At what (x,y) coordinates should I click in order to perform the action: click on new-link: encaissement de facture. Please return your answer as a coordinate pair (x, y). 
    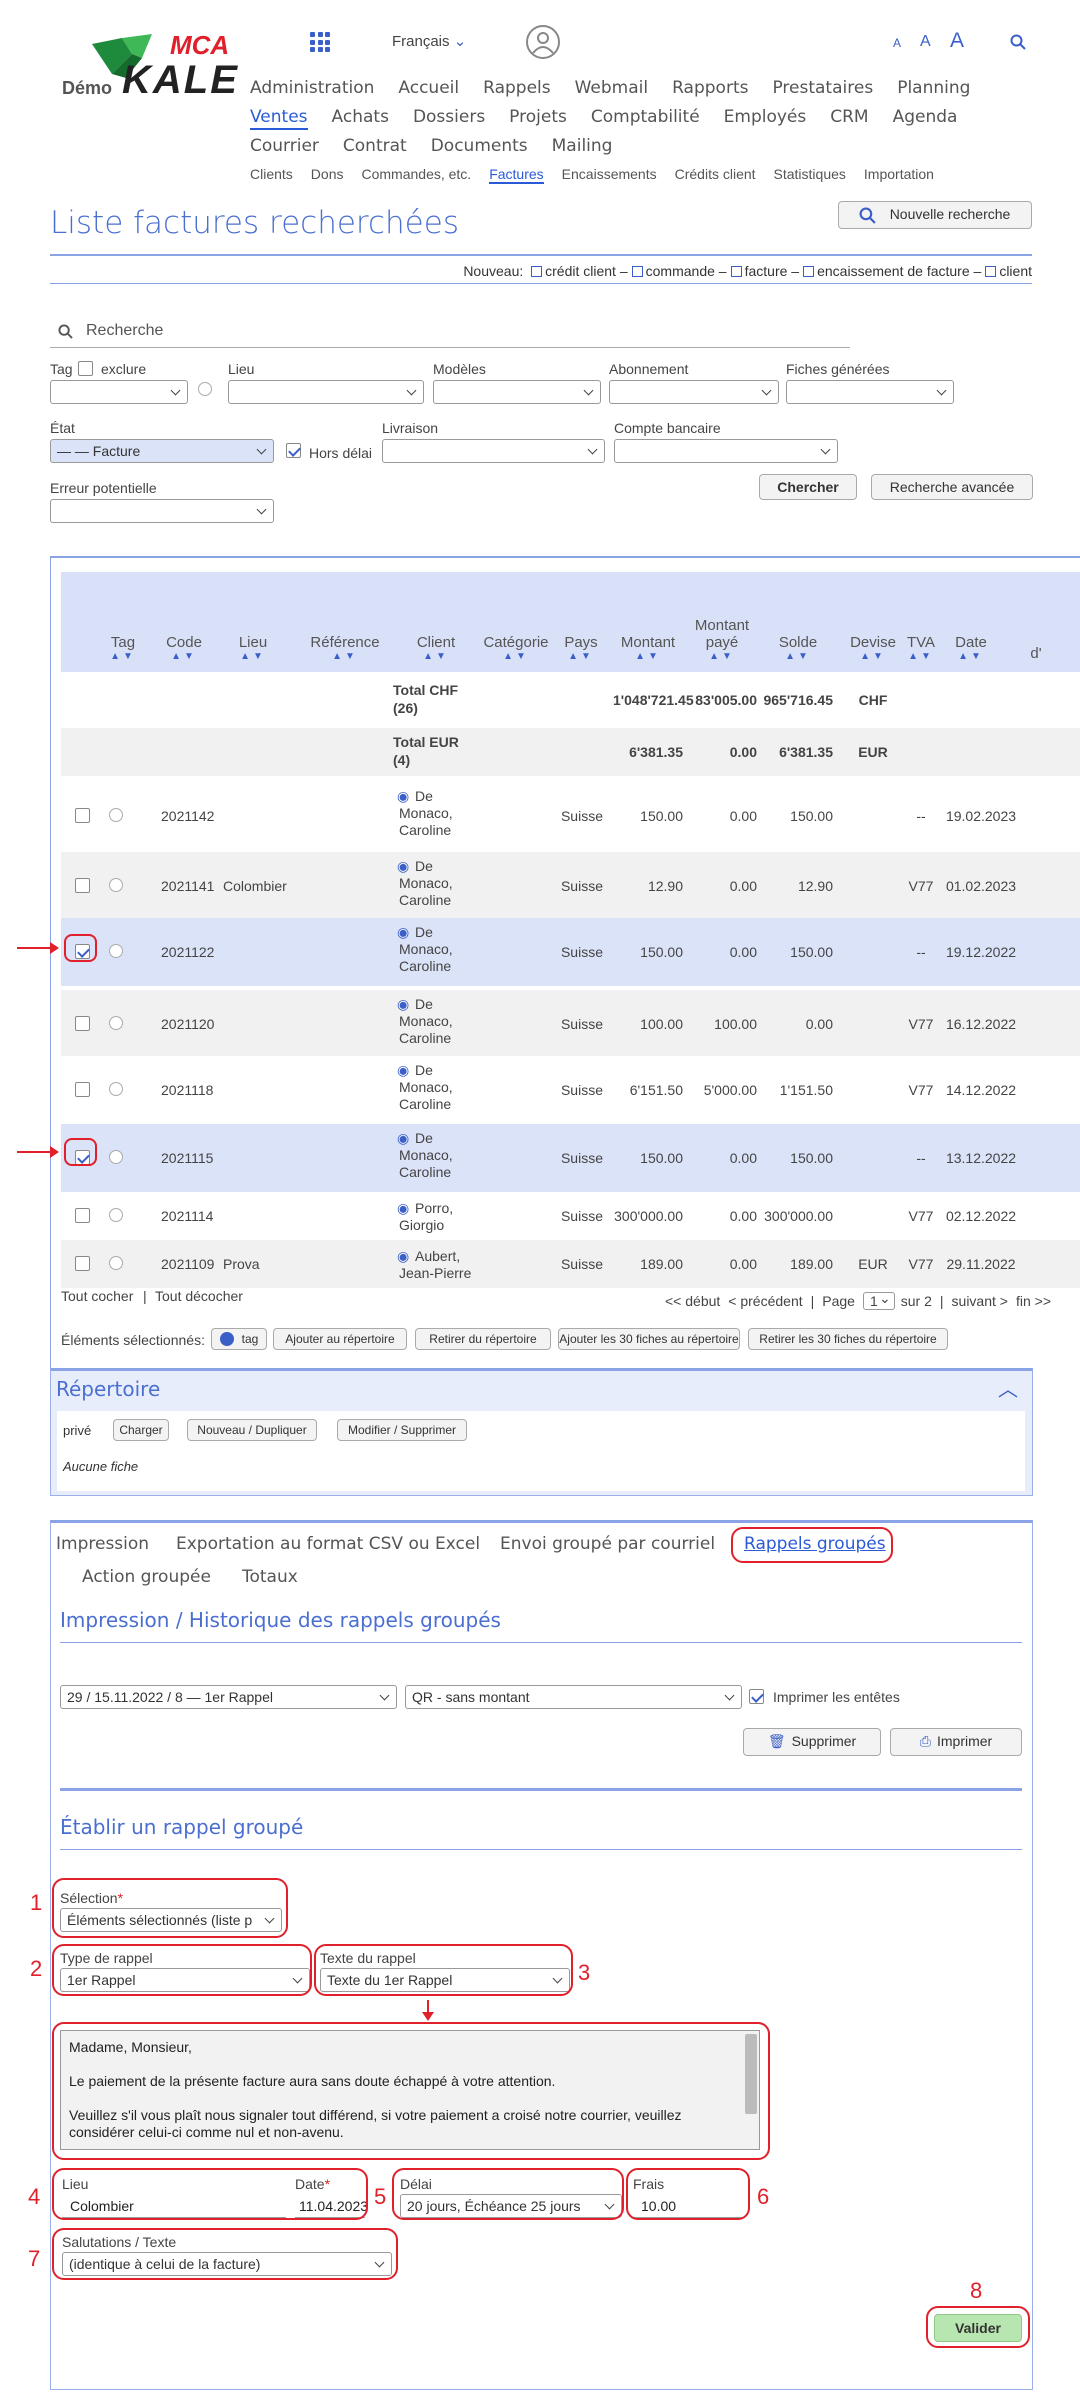
    Looking at the image, I should click on (893, 271).